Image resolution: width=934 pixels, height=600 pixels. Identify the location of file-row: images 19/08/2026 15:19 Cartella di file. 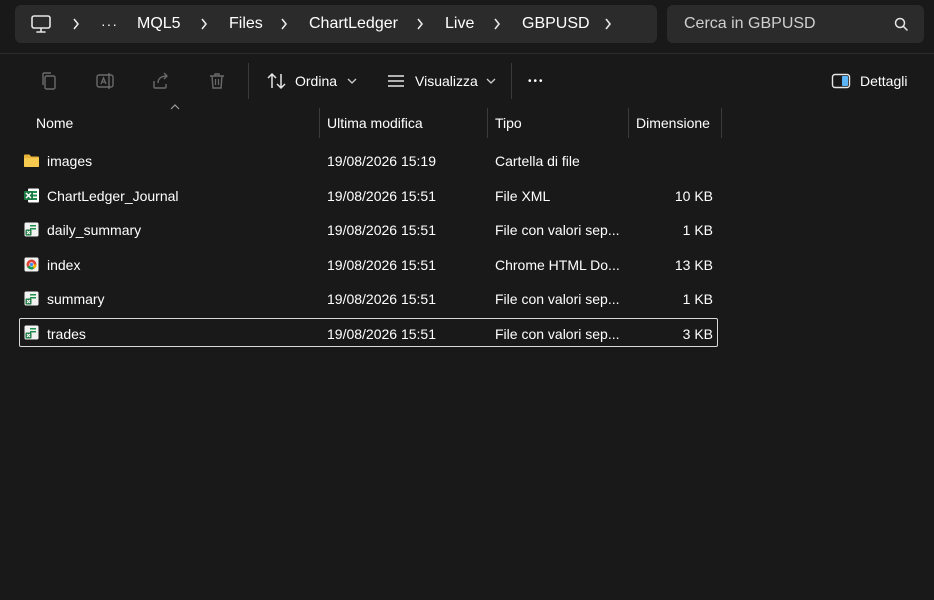
(368, 160).